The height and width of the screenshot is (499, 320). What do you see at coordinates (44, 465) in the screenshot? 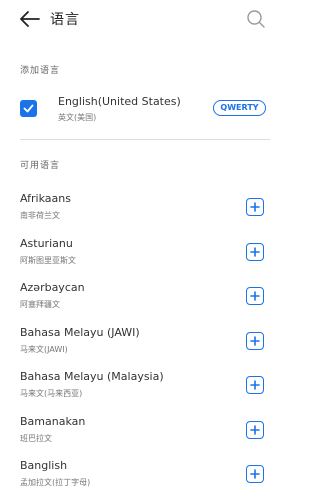
I see `language-name: Banglish` at bounding box center [44, 465].